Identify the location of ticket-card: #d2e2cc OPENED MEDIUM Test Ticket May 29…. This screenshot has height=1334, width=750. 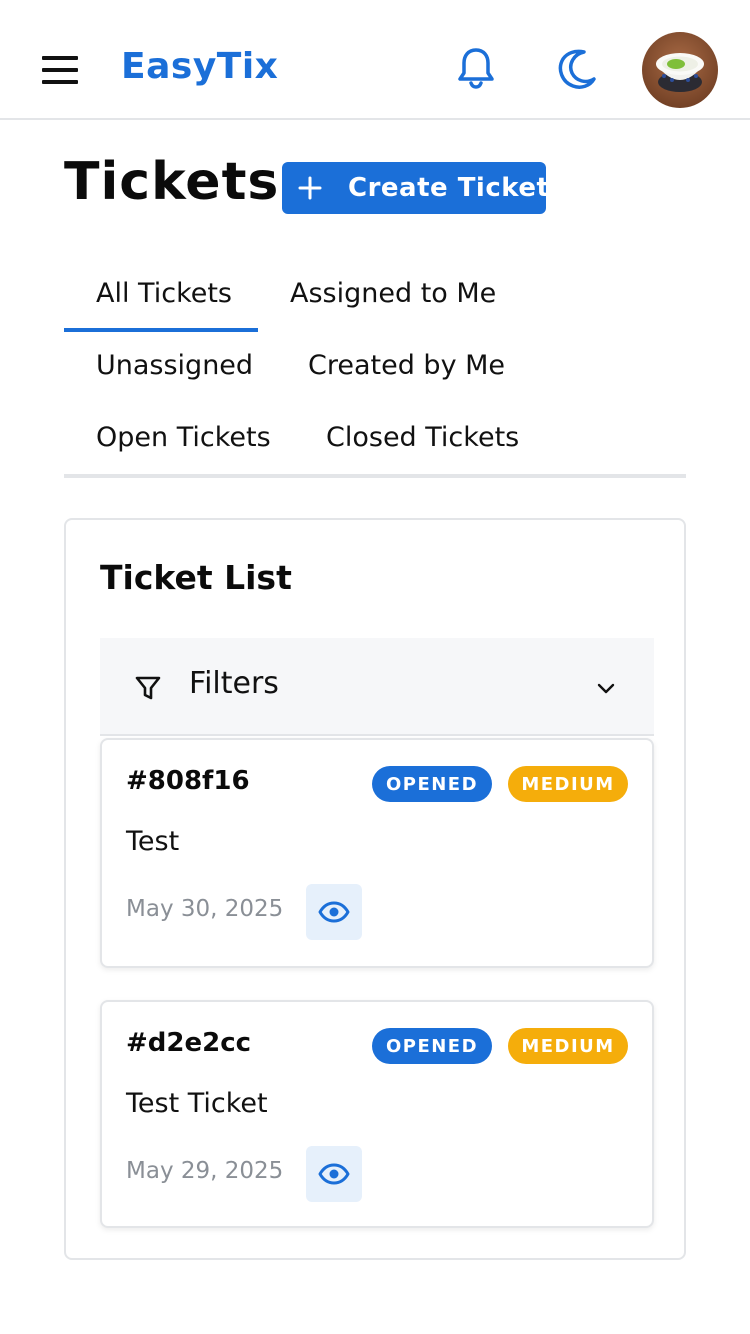
(377, 1114).